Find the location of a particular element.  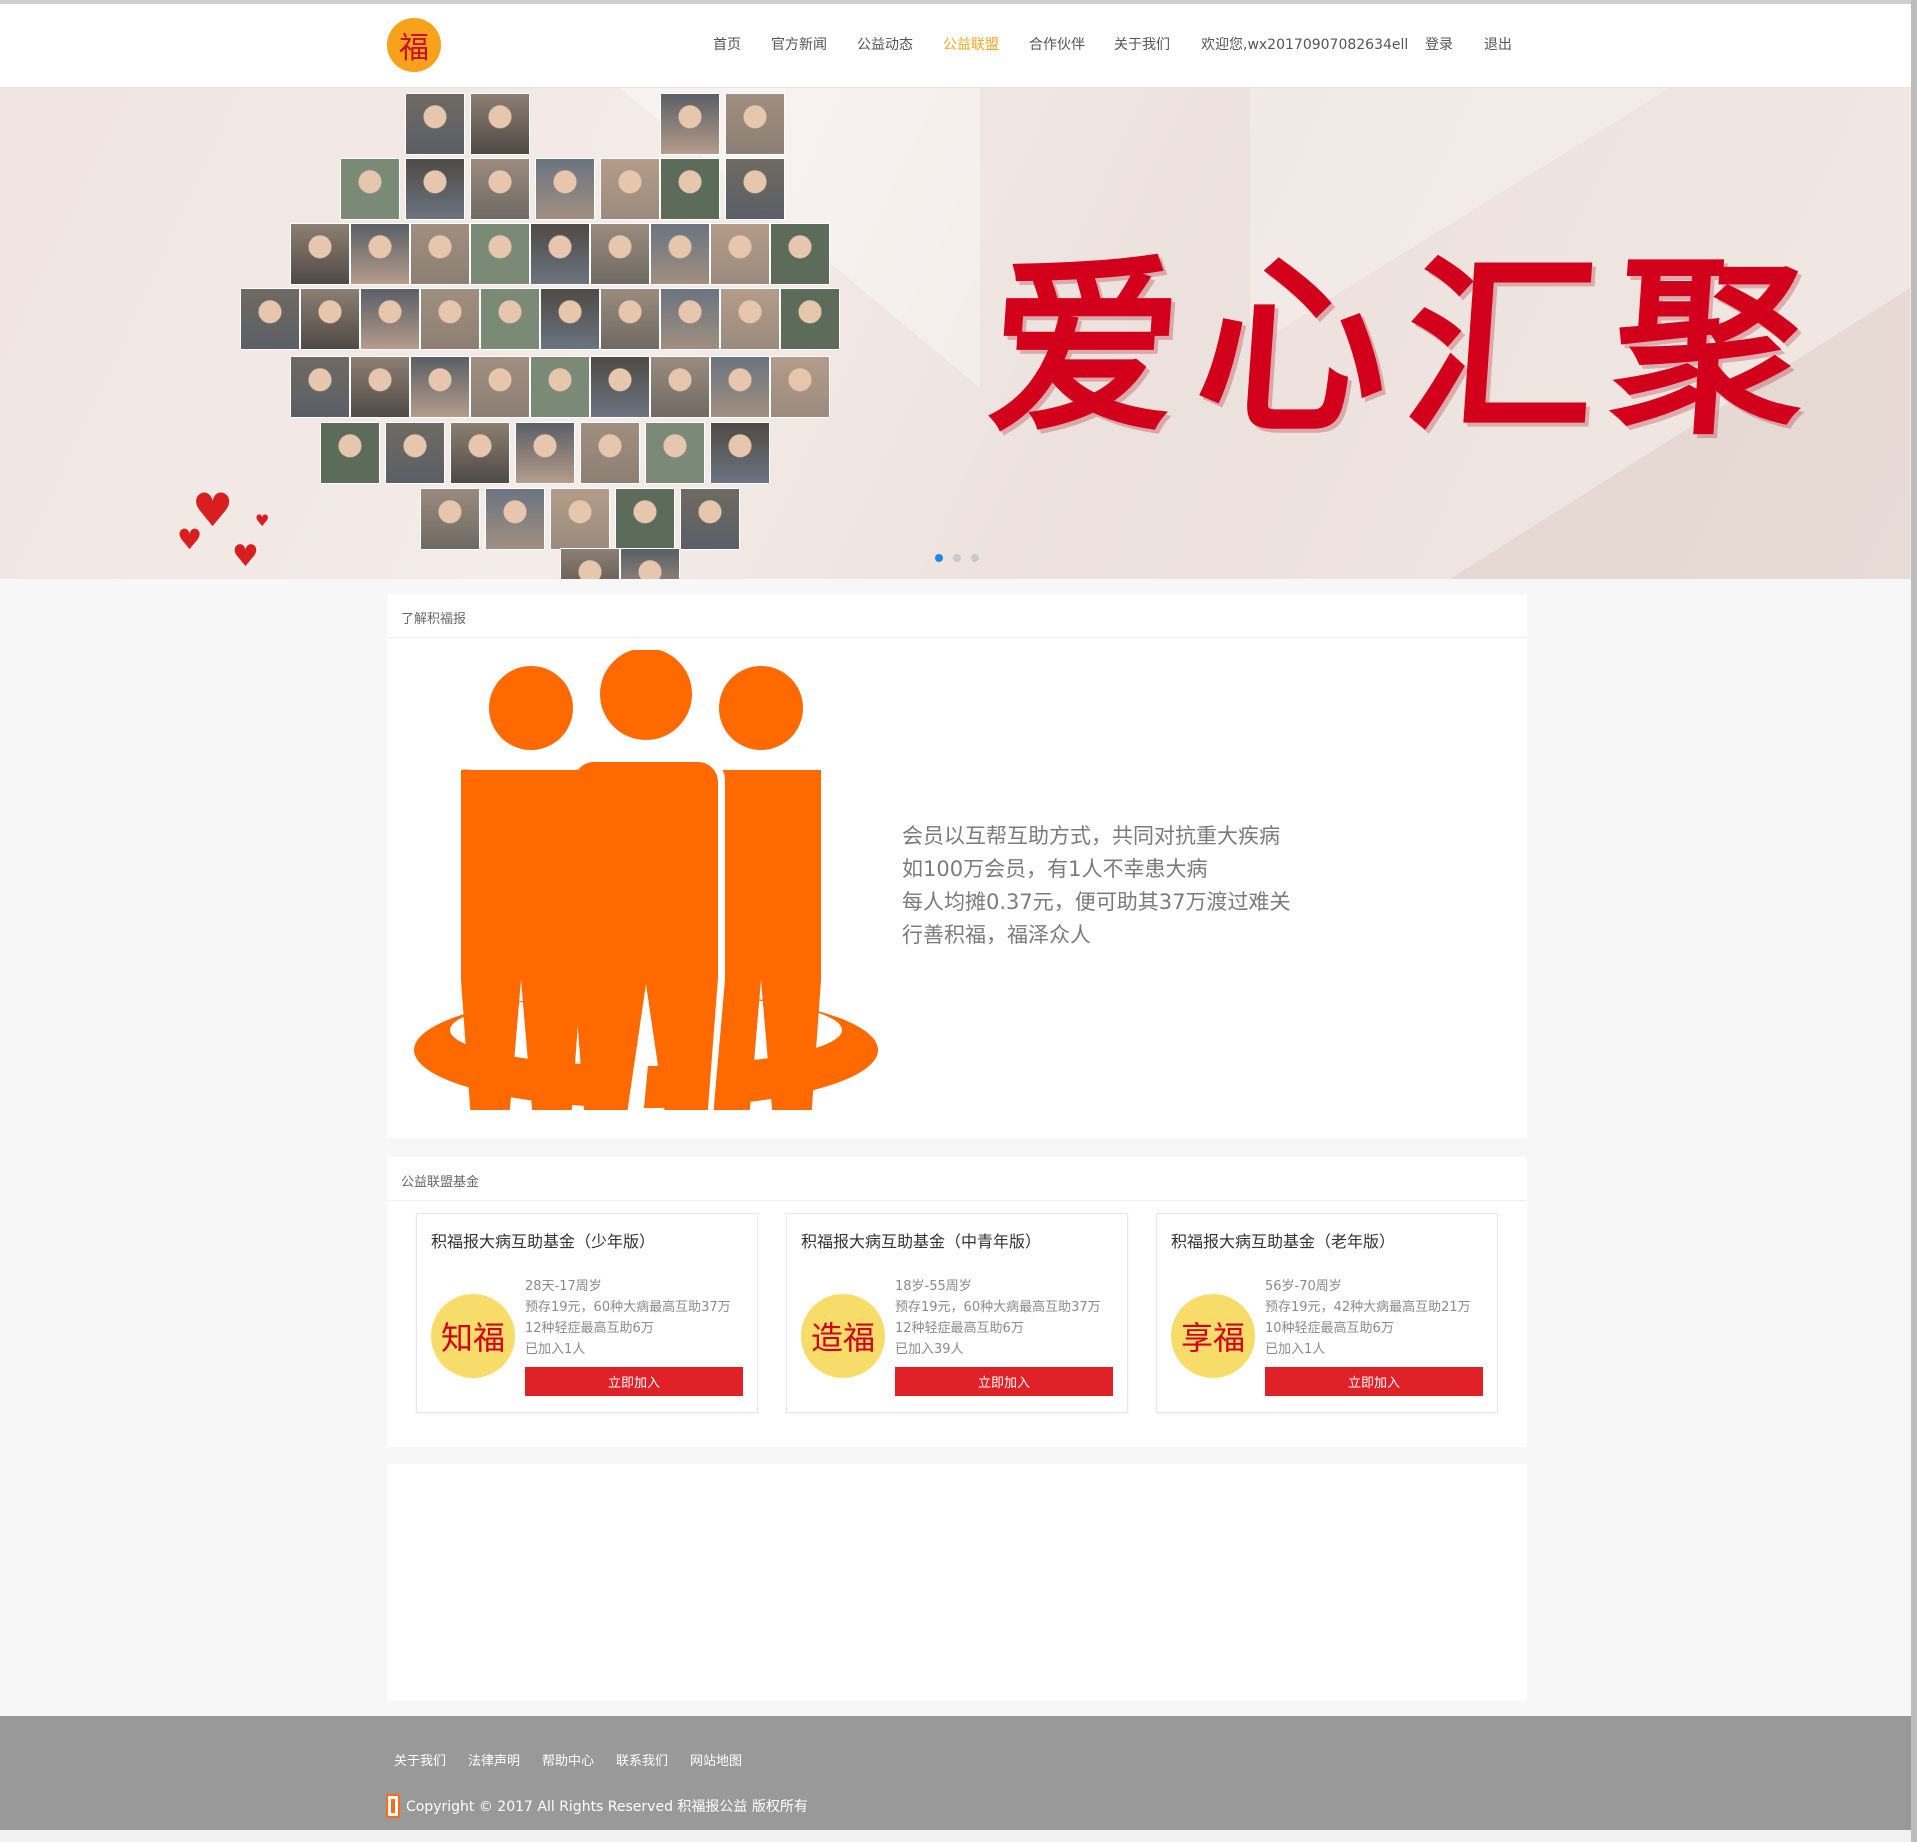

footer-link-sitemap: 网站地图 is located at coordinates (716, 1759).